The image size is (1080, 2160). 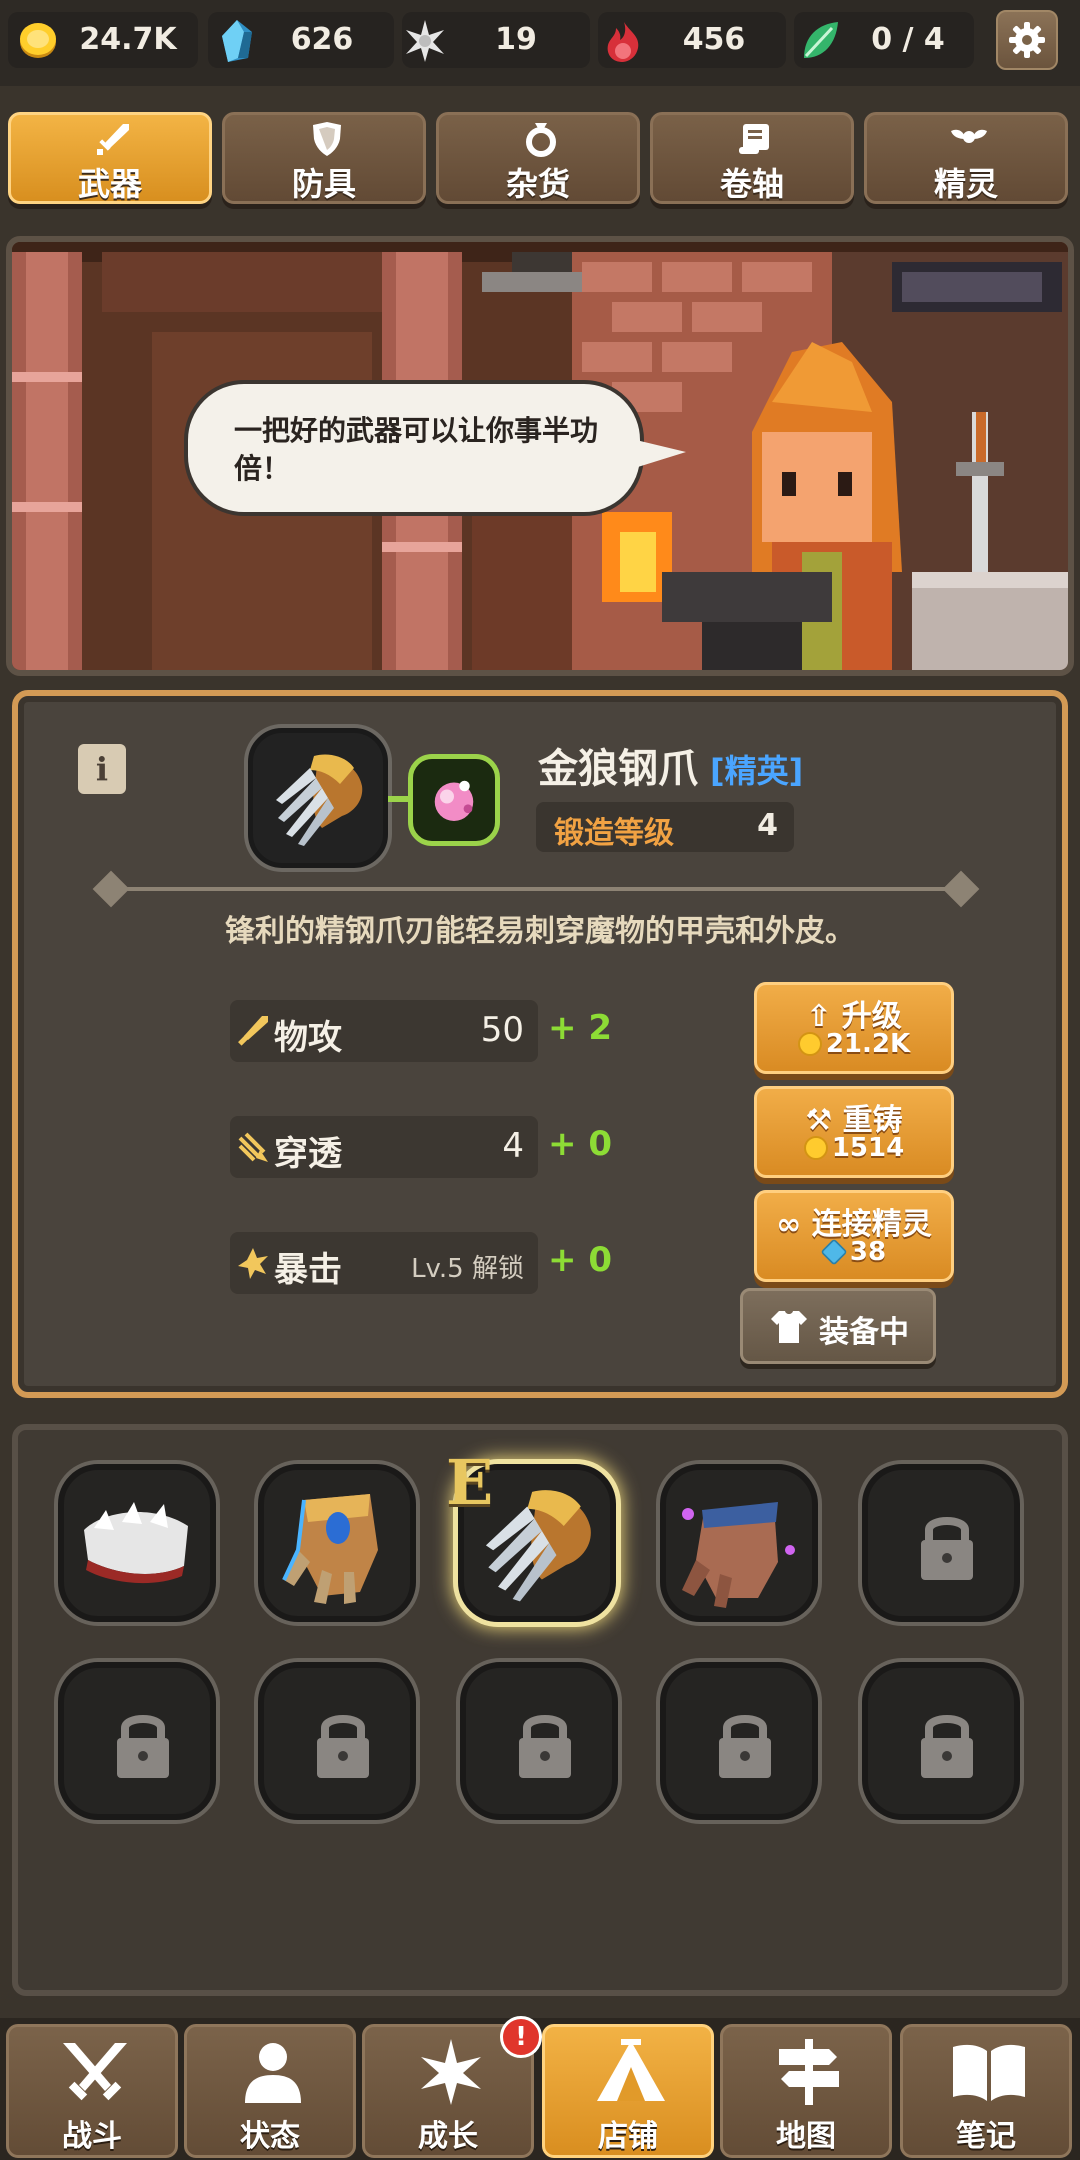 What do you see at coordinates (738, 1555) in the screenshot?
I see `mage-glove-icon` at bounding box center [738, 1555].